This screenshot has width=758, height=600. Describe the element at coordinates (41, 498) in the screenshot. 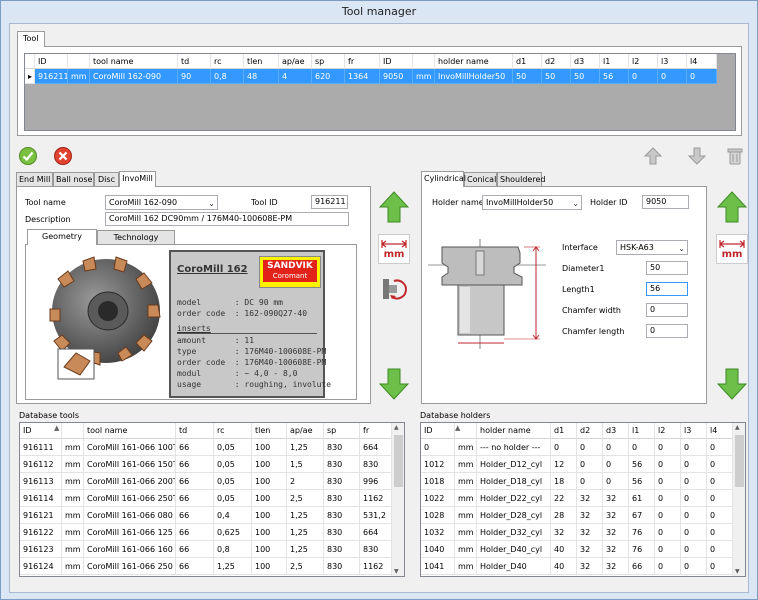

I see `grid-cell: 916114` at that location.